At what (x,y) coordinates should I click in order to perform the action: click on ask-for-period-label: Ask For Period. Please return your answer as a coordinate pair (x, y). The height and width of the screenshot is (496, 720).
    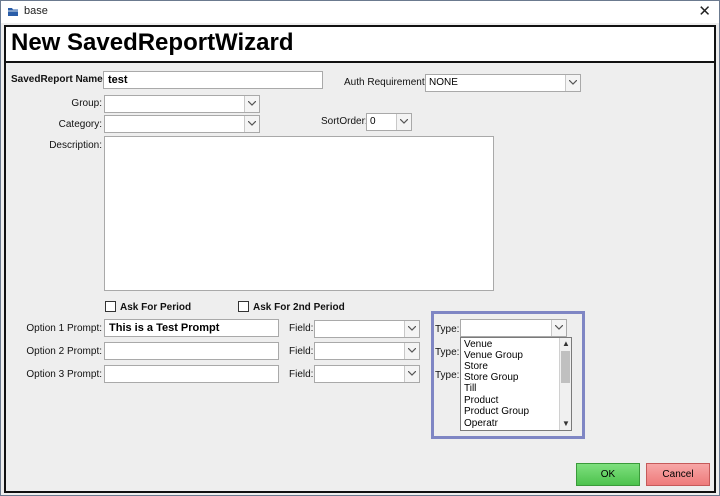
    Looking at the image, I should click on (156, 307).